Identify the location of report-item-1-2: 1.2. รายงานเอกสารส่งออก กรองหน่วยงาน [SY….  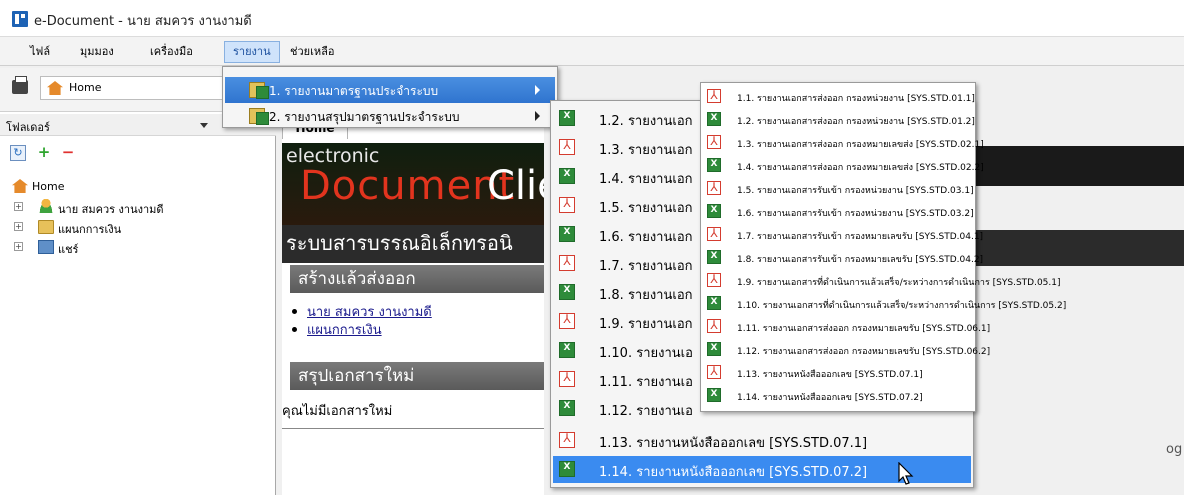
(839, 120).